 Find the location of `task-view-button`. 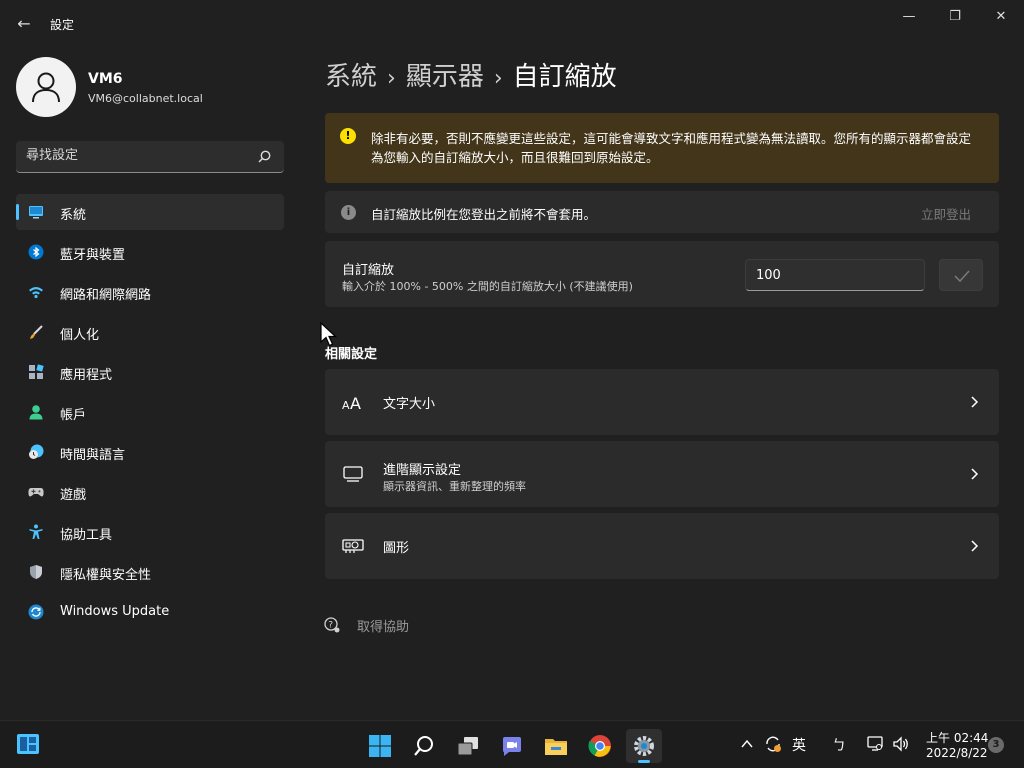

task-view-button is located at coordinates (468, 746).